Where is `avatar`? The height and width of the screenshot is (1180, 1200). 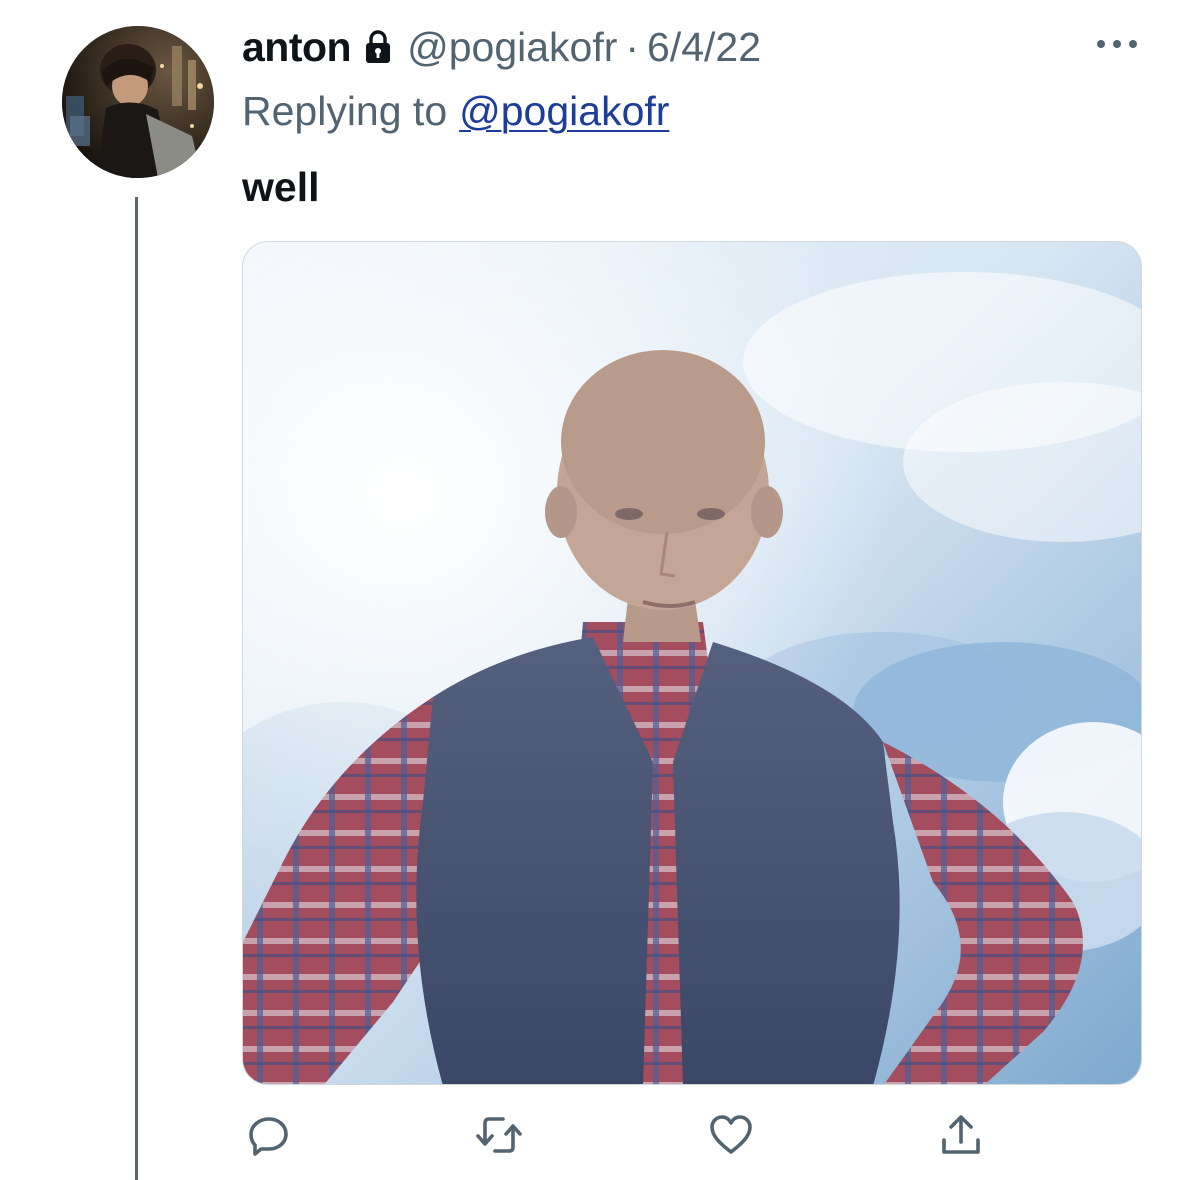 avatar is located at coordinates (138, 102).